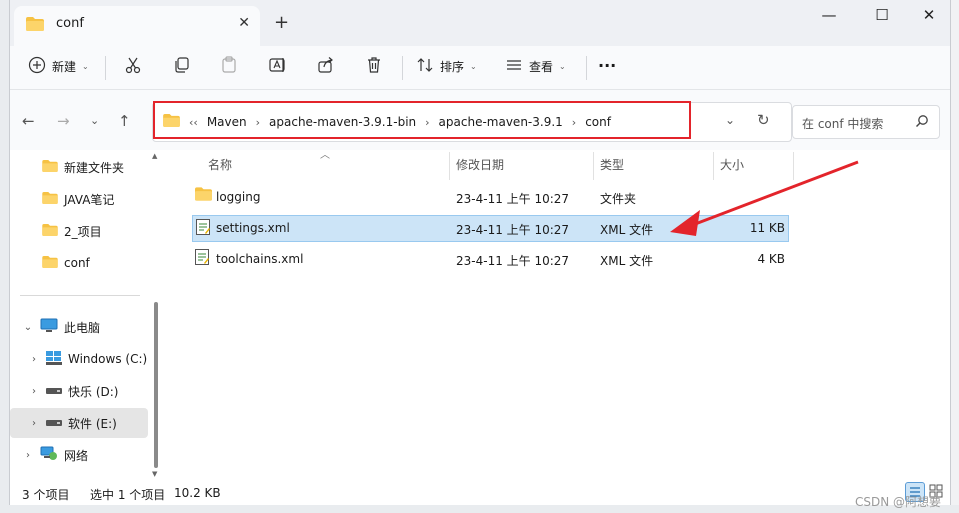 The height and width of the screenshot is (513, 959). What do you see at coordinates (203, 229) in the screenshot?
I see `xml-file-icon` at bounding box center [203, 229].